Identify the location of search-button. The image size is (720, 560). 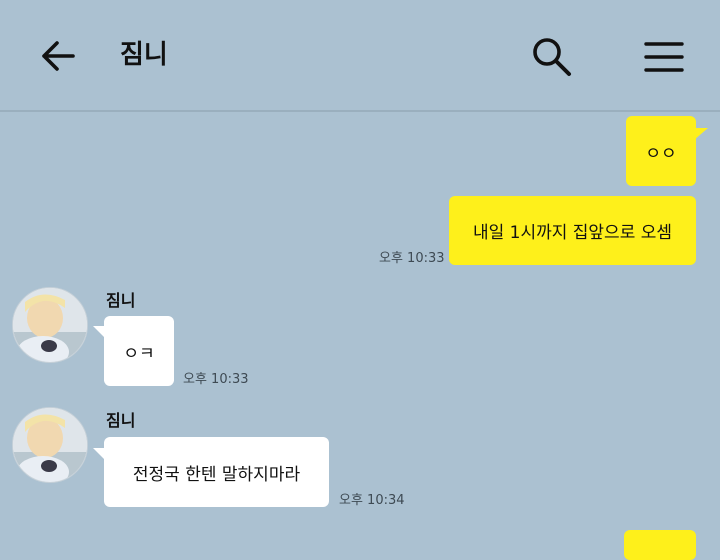
(552, 57).